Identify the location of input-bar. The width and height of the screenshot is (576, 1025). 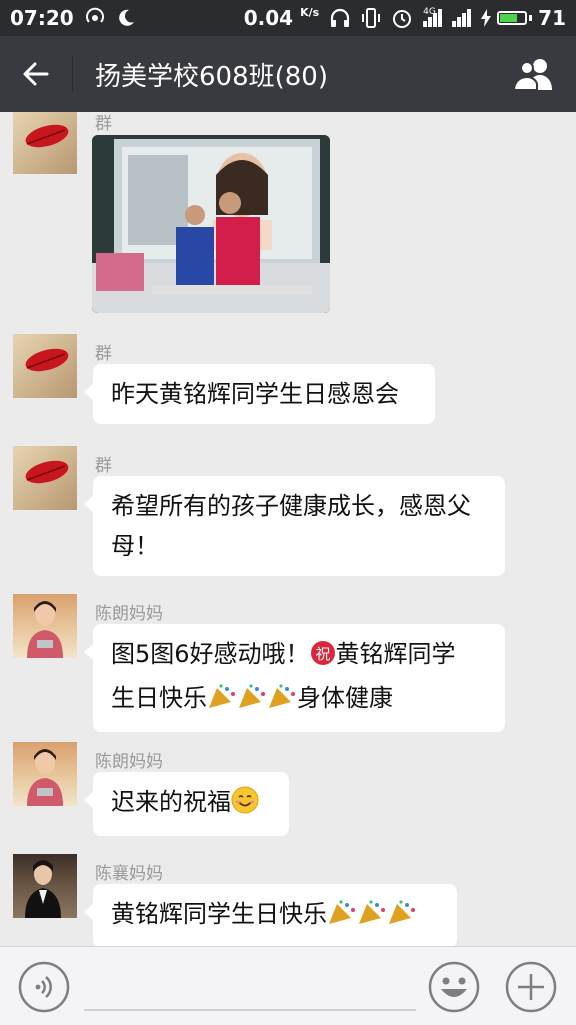
(288, 985).